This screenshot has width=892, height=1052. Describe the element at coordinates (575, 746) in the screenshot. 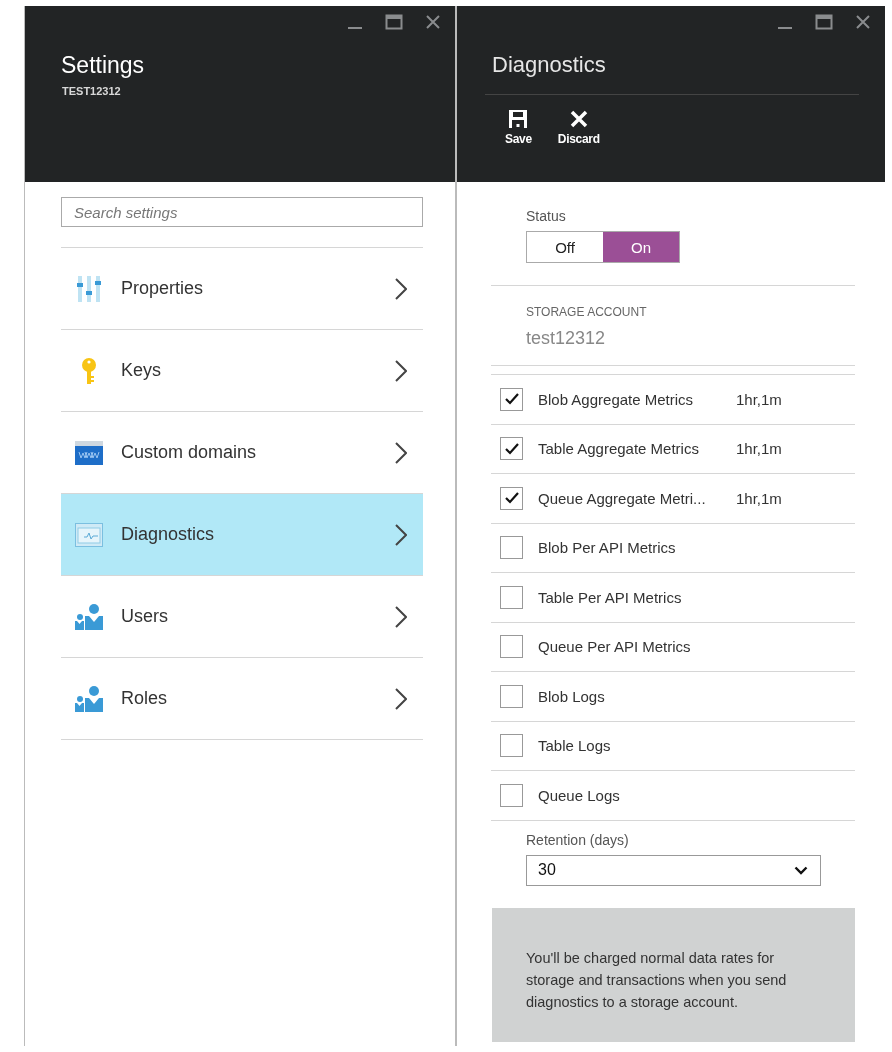

I see `checkbox-label: Table Logs` at that location.